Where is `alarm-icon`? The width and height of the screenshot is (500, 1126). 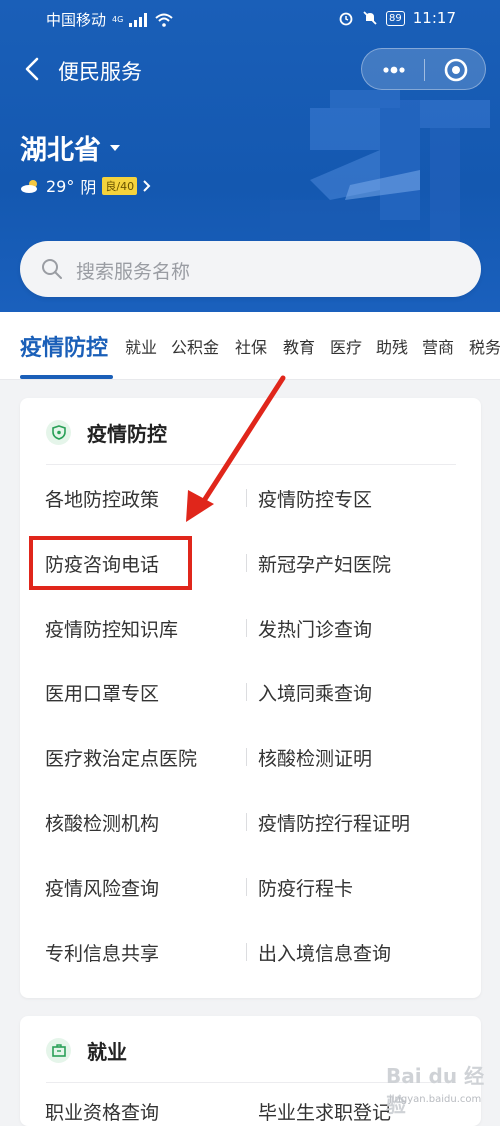 alarm-icon is located at coordinates (346, 19).